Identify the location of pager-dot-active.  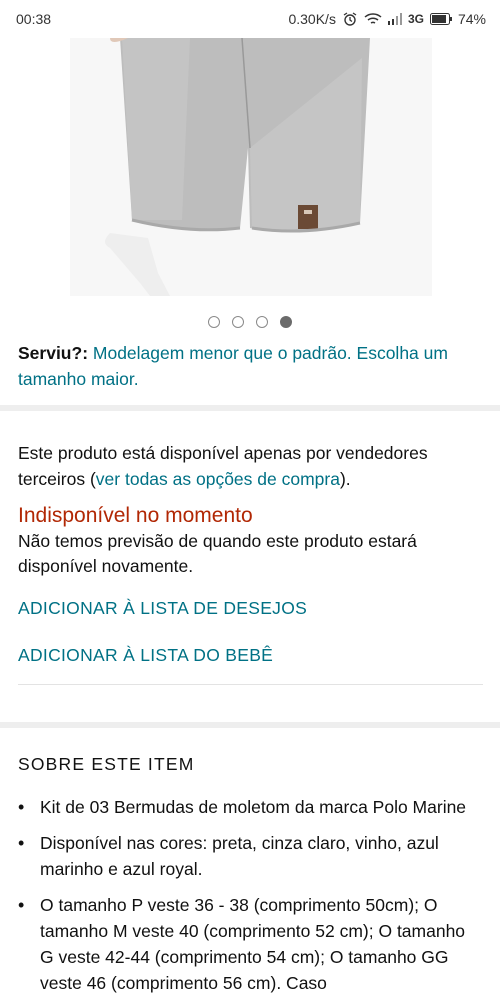
(286, 322).